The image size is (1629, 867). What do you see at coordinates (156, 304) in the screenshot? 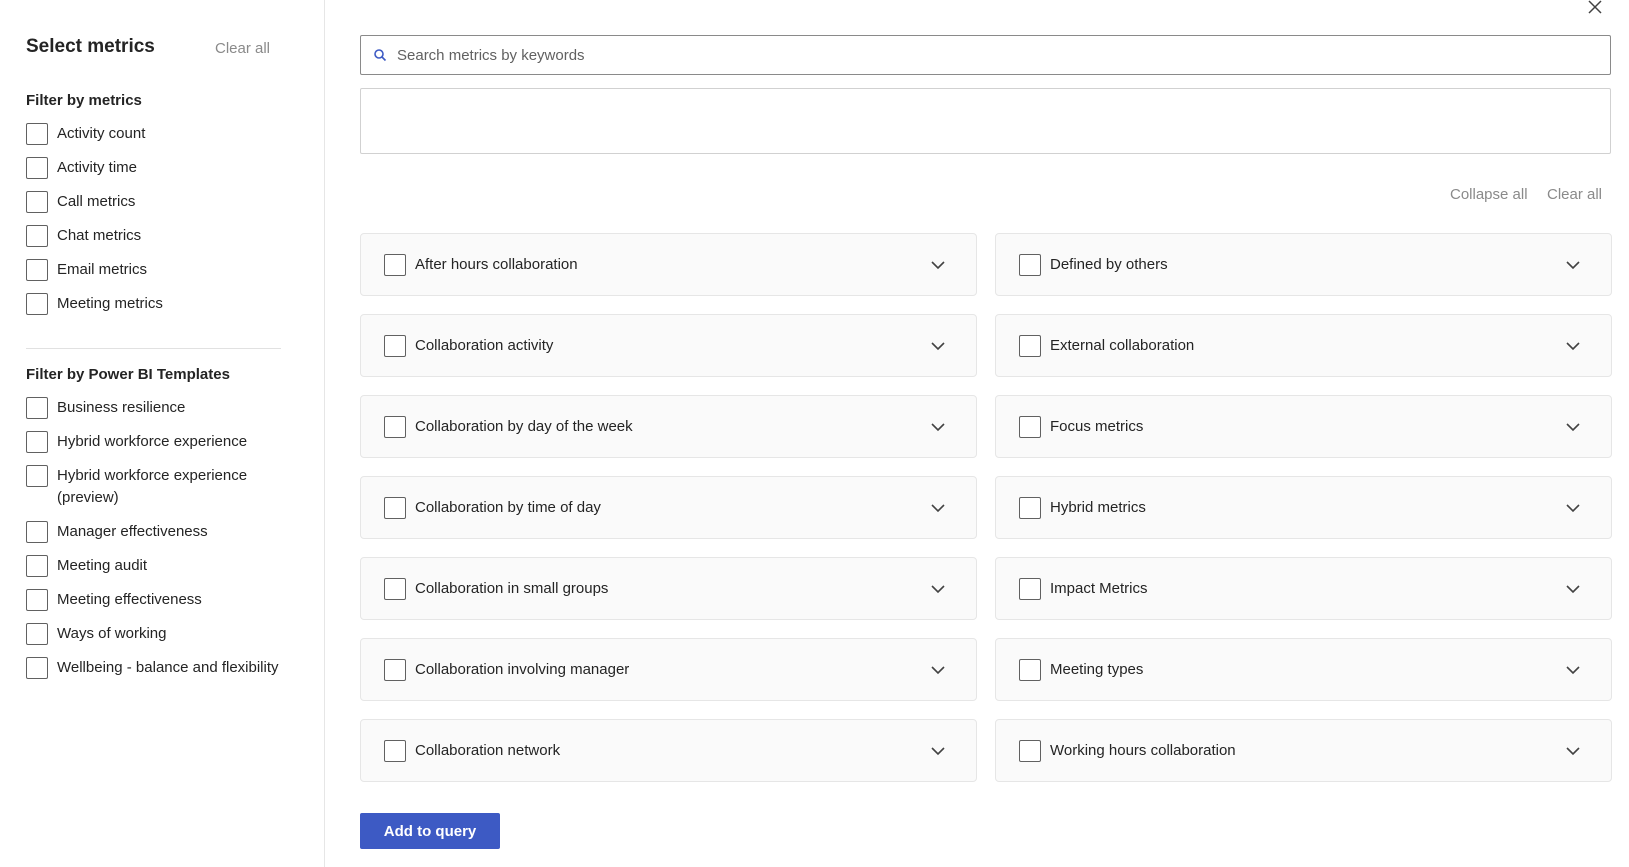
I see `filter-item-meeting-metrics: Meeting metrics` at bounding box center [156, 304].